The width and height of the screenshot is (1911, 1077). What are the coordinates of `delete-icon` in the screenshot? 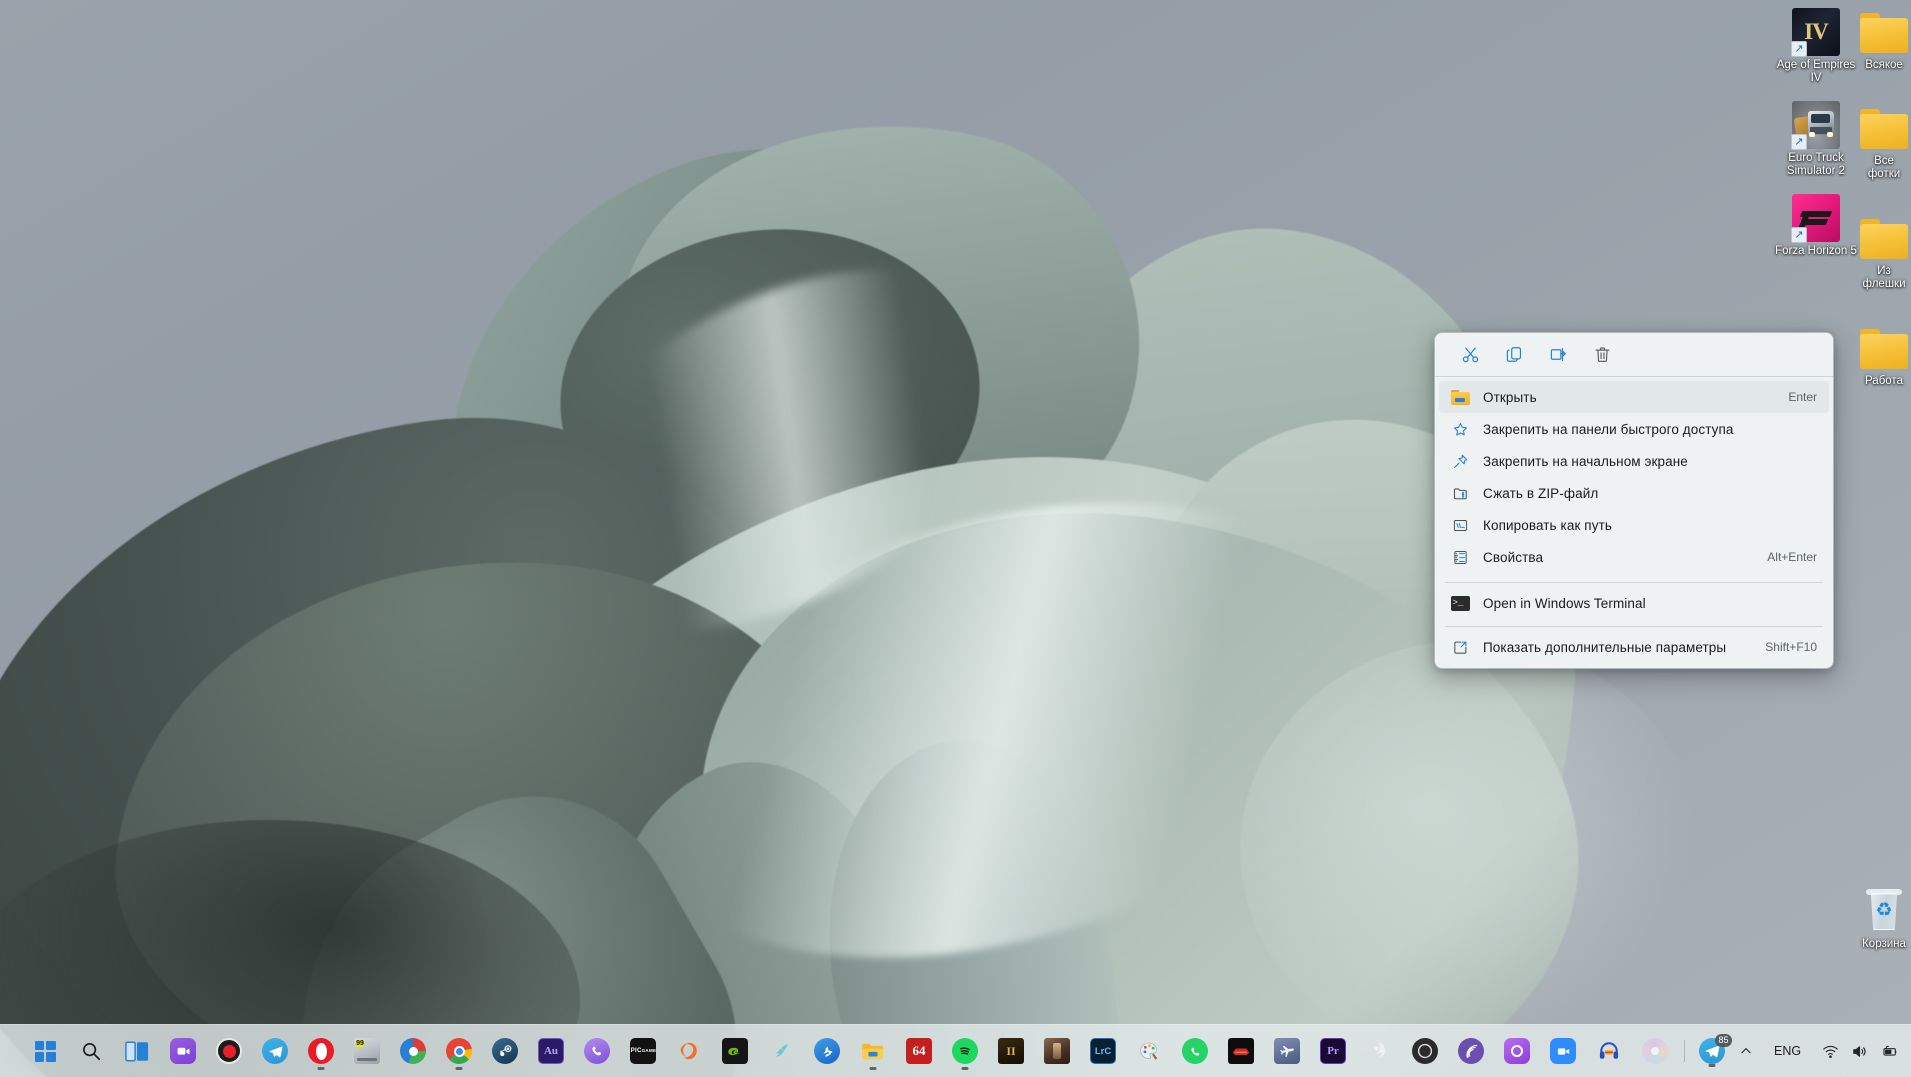 It's located at (1602, 355).